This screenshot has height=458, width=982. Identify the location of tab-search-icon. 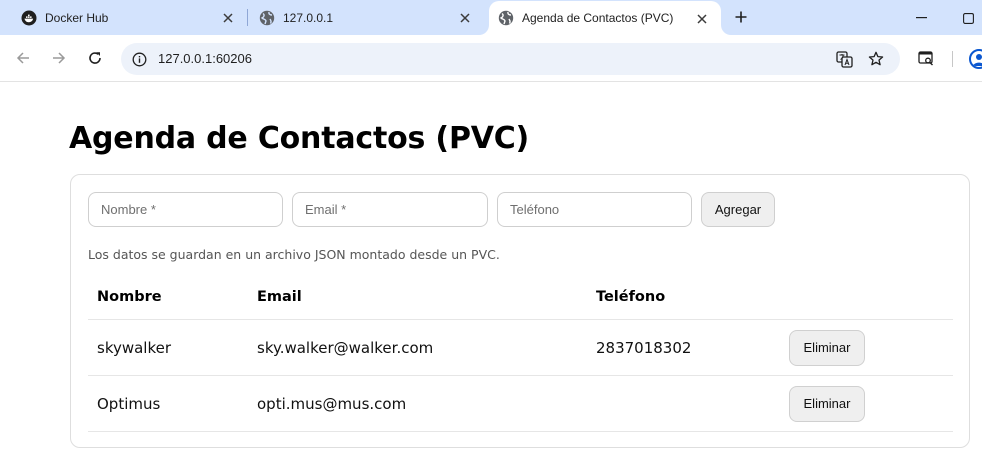
(925, 57).